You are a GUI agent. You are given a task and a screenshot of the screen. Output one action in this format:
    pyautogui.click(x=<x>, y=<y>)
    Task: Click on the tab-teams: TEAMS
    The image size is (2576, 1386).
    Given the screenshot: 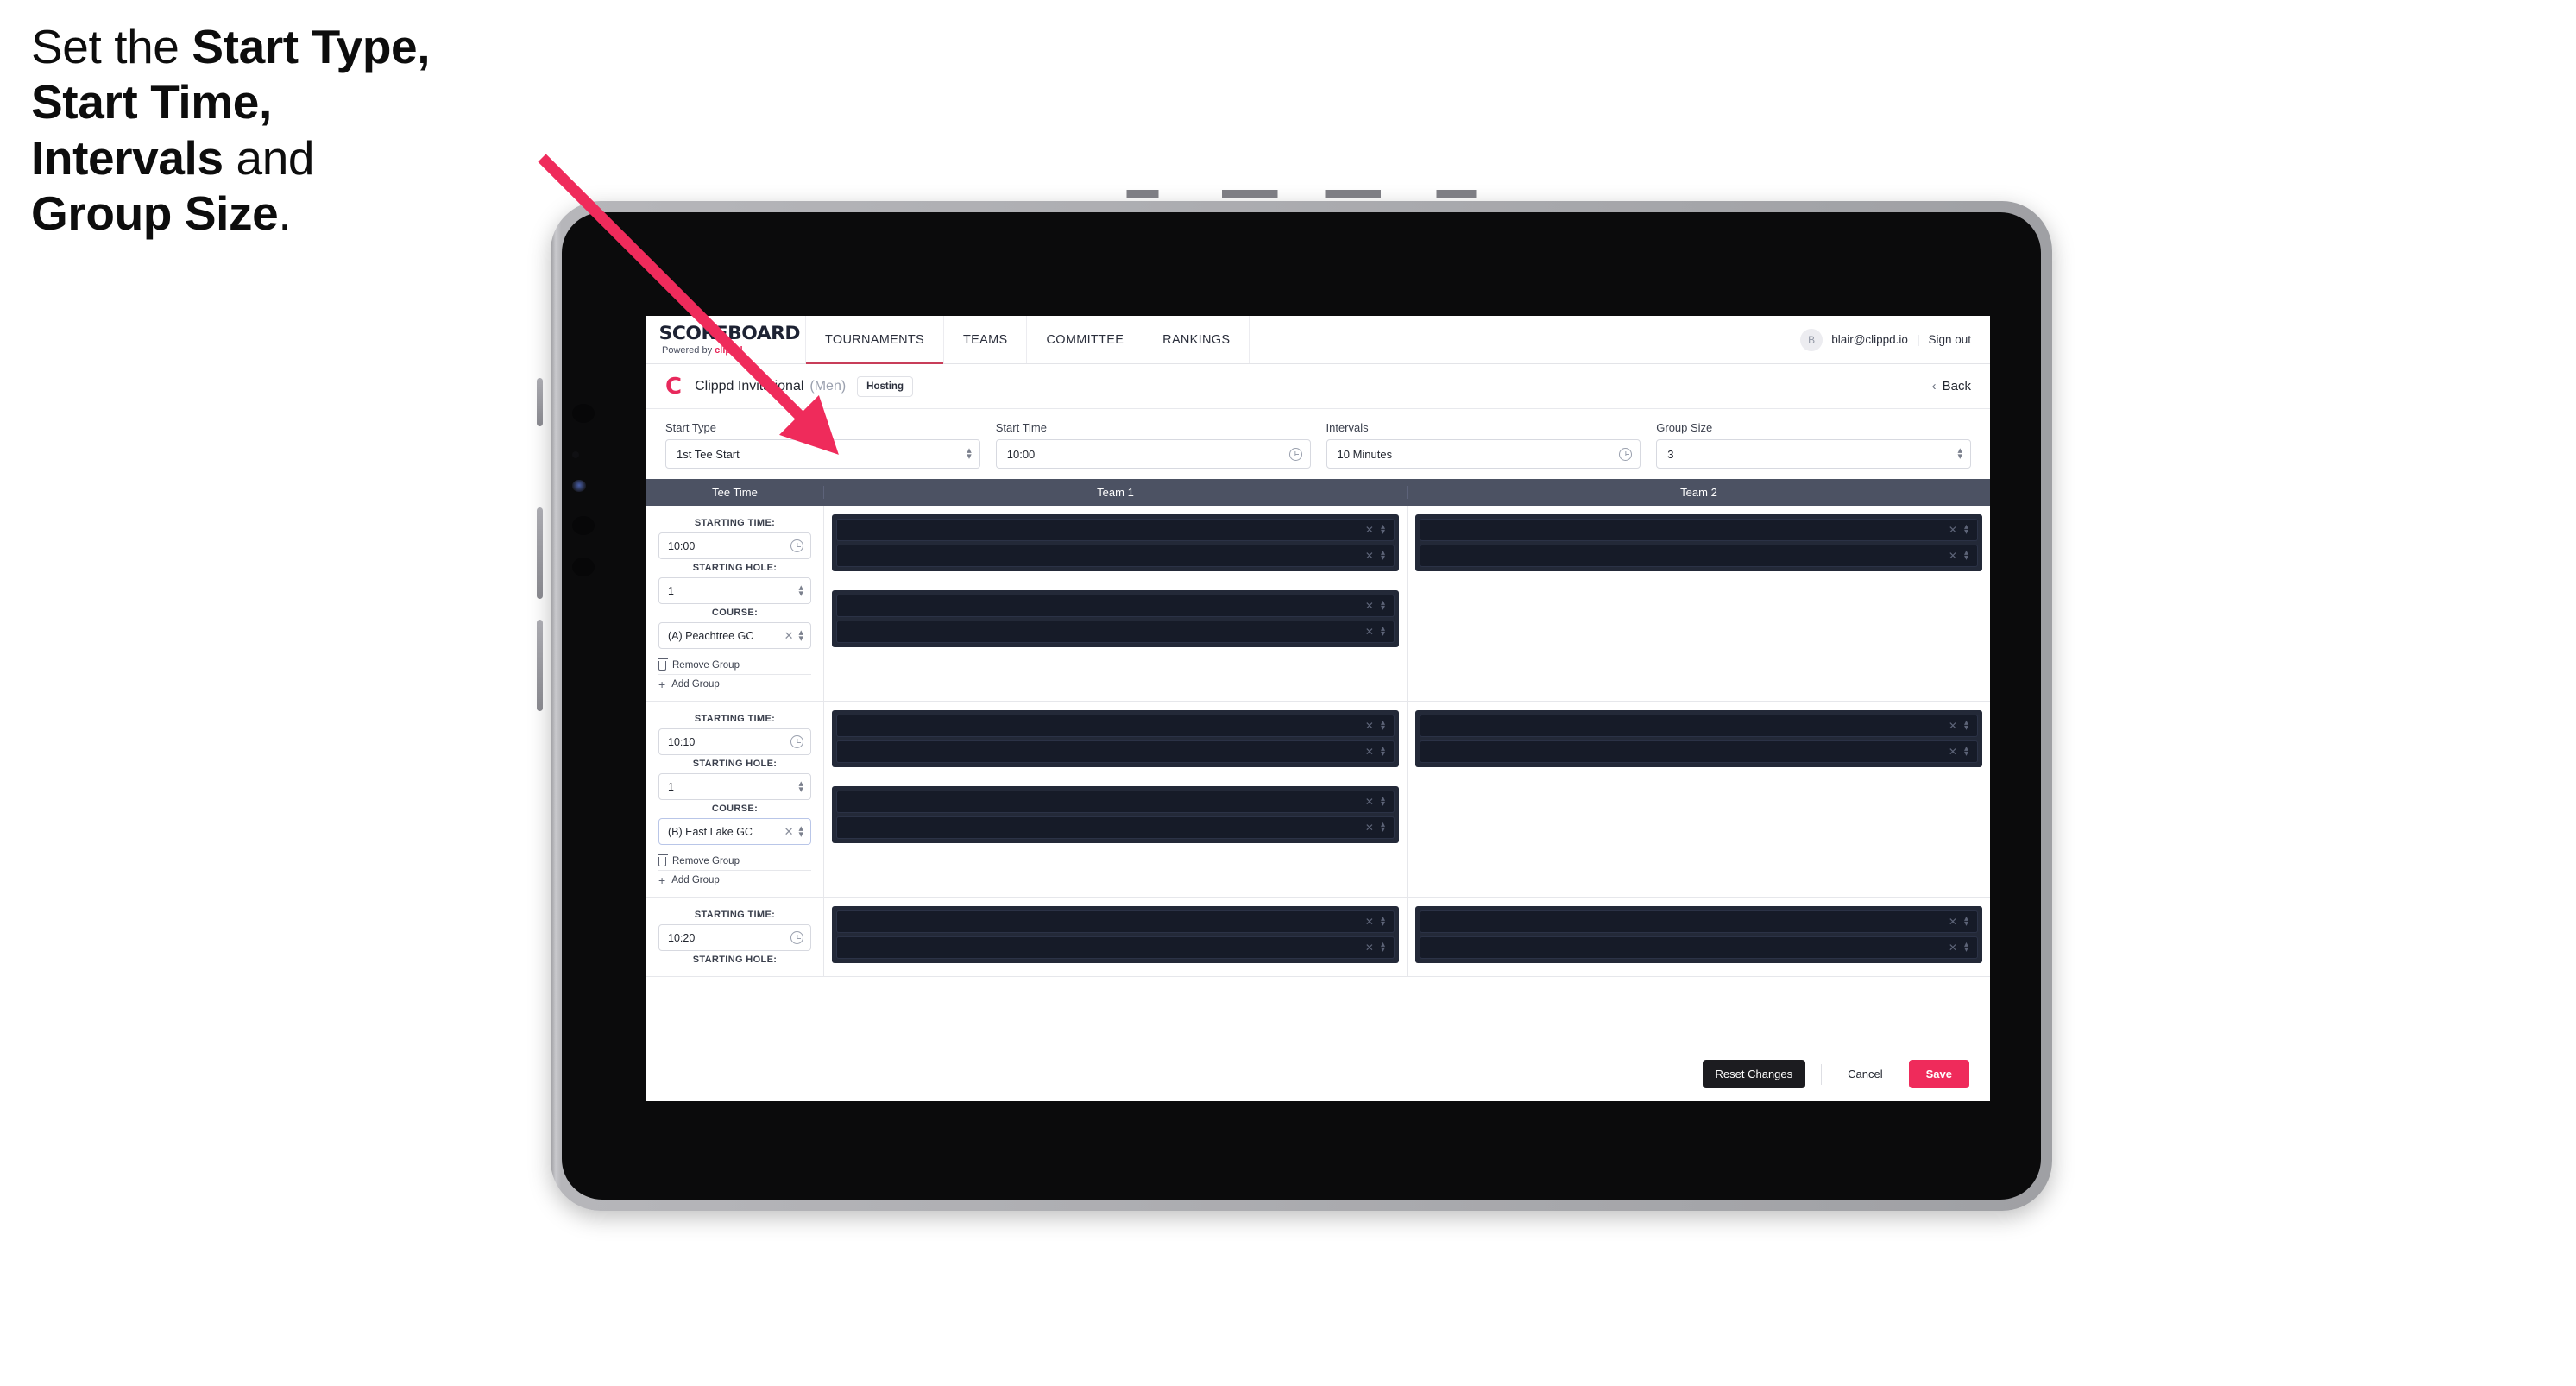 What is the action you would take?
    pyautogui.click(x=986, y=339)
    